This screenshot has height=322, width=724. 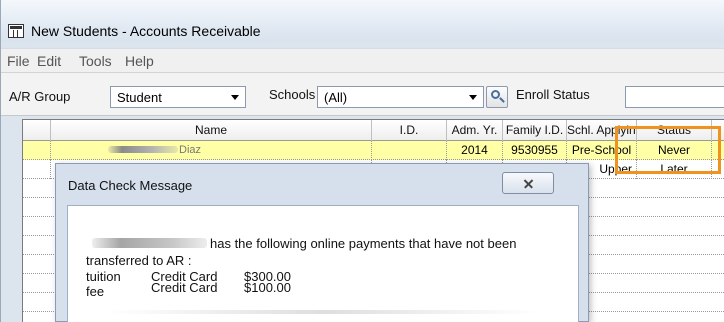 I want to click on payment-amount: $100.00, so click(x=267, y=287).